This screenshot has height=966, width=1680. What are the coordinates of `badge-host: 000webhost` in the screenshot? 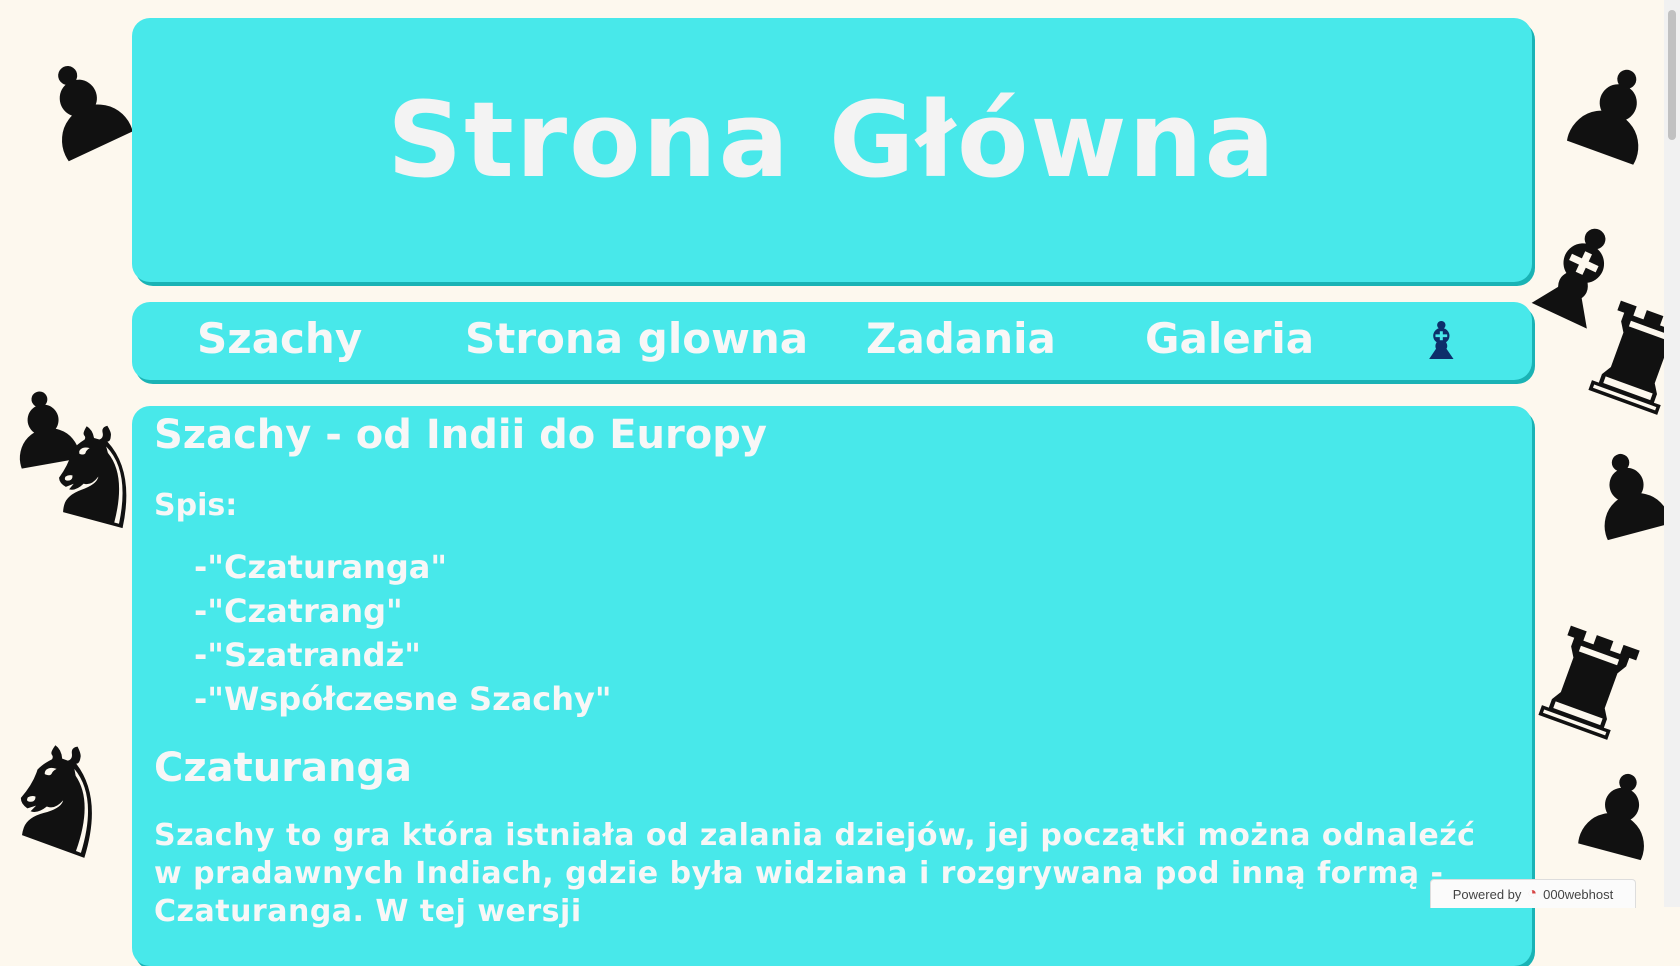 It's located at (1578, 894).